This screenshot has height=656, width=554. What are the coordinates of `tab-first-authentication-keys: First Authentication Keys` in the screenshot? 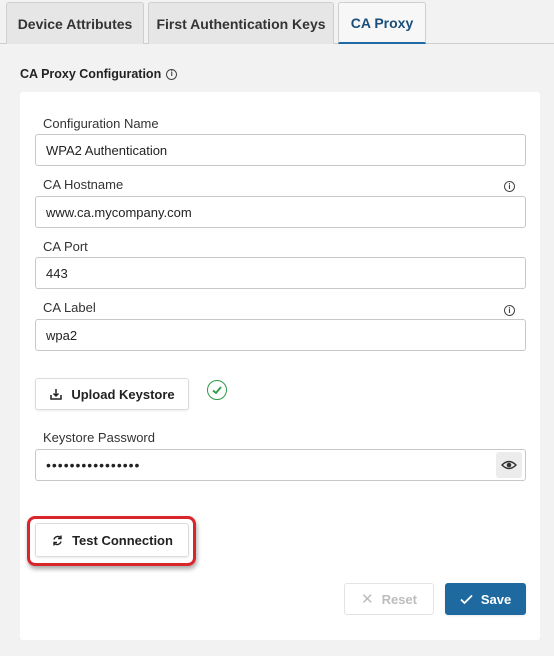 It's located at (241, 23).